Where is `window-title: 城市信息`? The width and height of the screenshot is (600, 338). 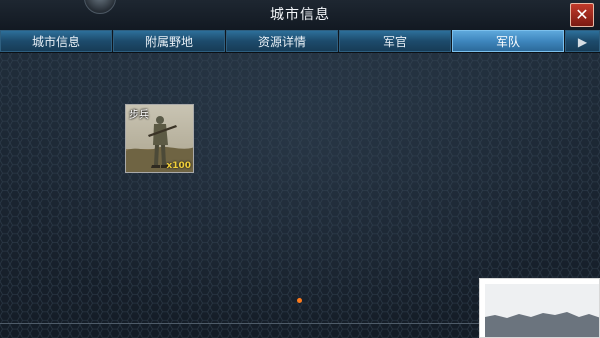
window-title: 城市信息 is located at coordinates (300, 15).